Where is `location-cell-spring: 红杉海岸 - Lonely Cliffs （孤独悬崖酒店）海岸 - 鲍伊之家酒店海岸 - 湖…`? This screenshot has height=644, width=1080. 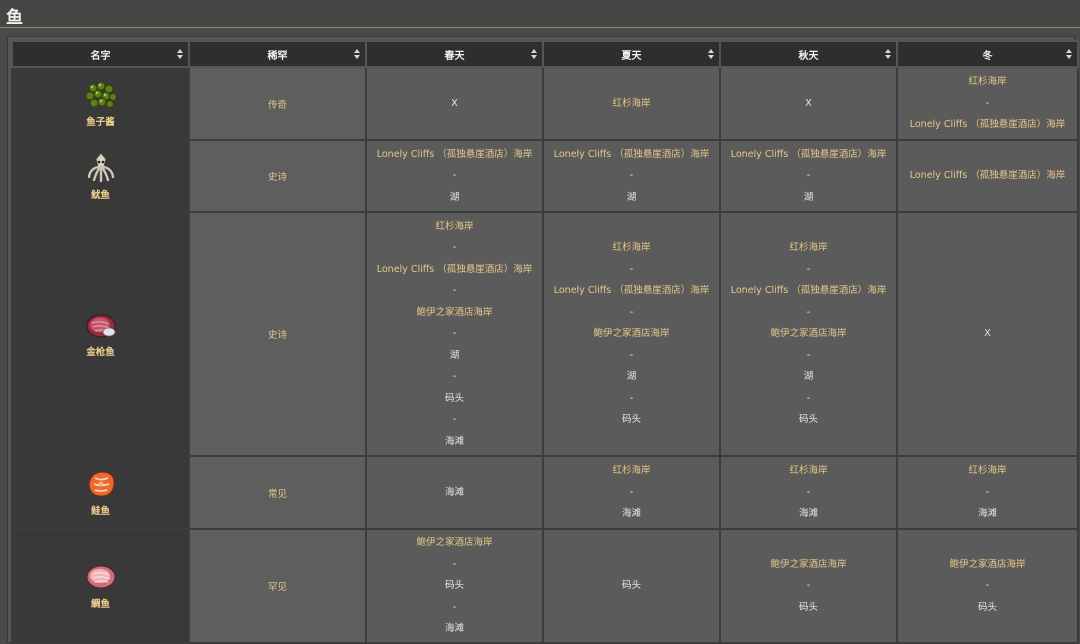
location-cell-spring: 红杉海岸 - Lonely Cliffs （孤独悬崖酒店）海岸 - 鲍伊之家酒店海岸 - 湖… is located at coordinates (454, 334).